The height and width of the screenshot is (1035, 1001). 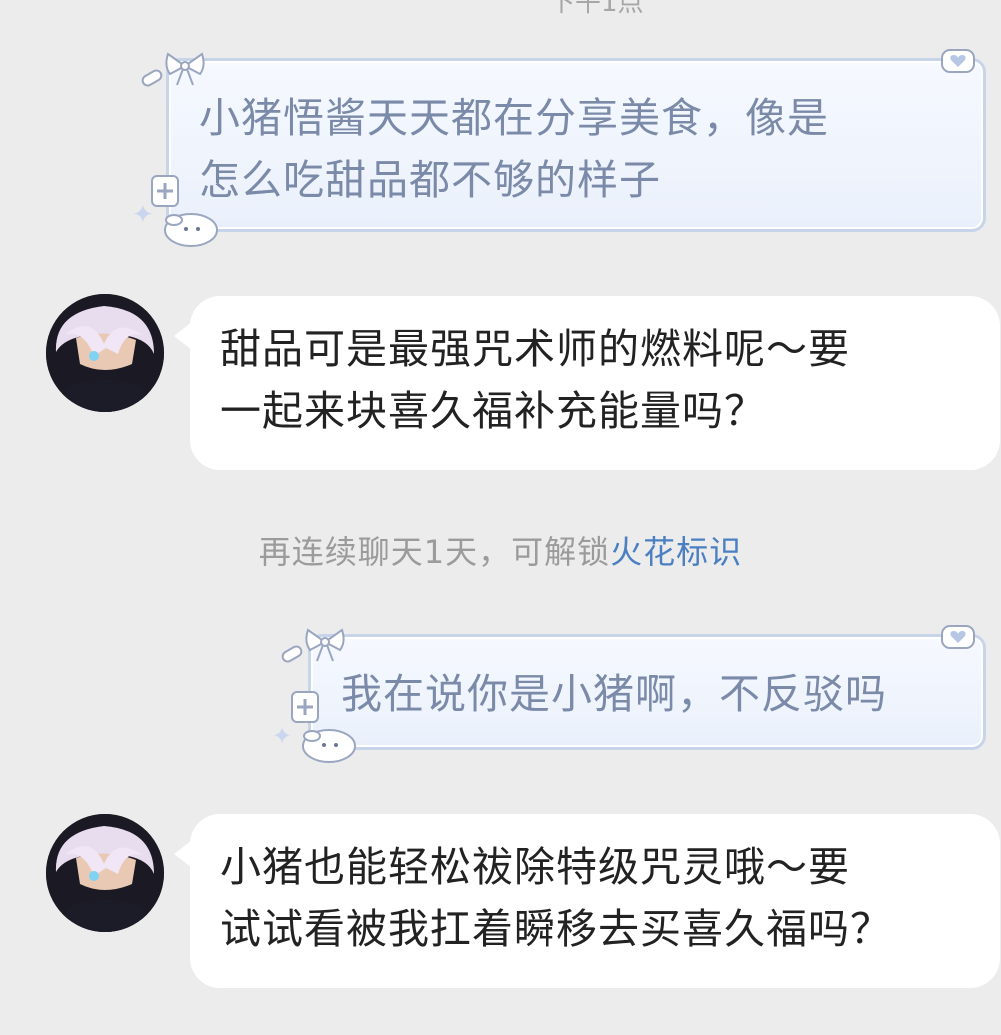 What do you see at coordinates (430, 180) in the screenshot?
I see `message-text-line: 怎么吃甜品都不够的样子` at bounding box center [430, 180].